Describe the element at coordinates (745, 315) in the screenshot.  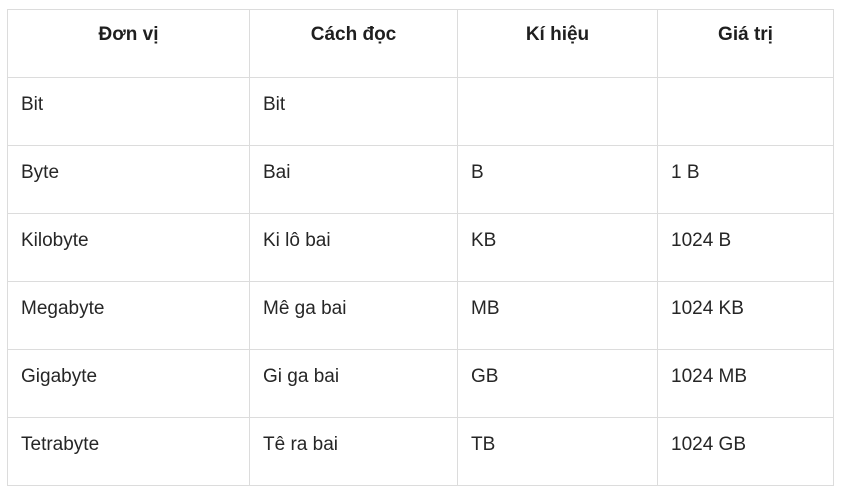
I see `cell-value: 1024 KB` at that location.